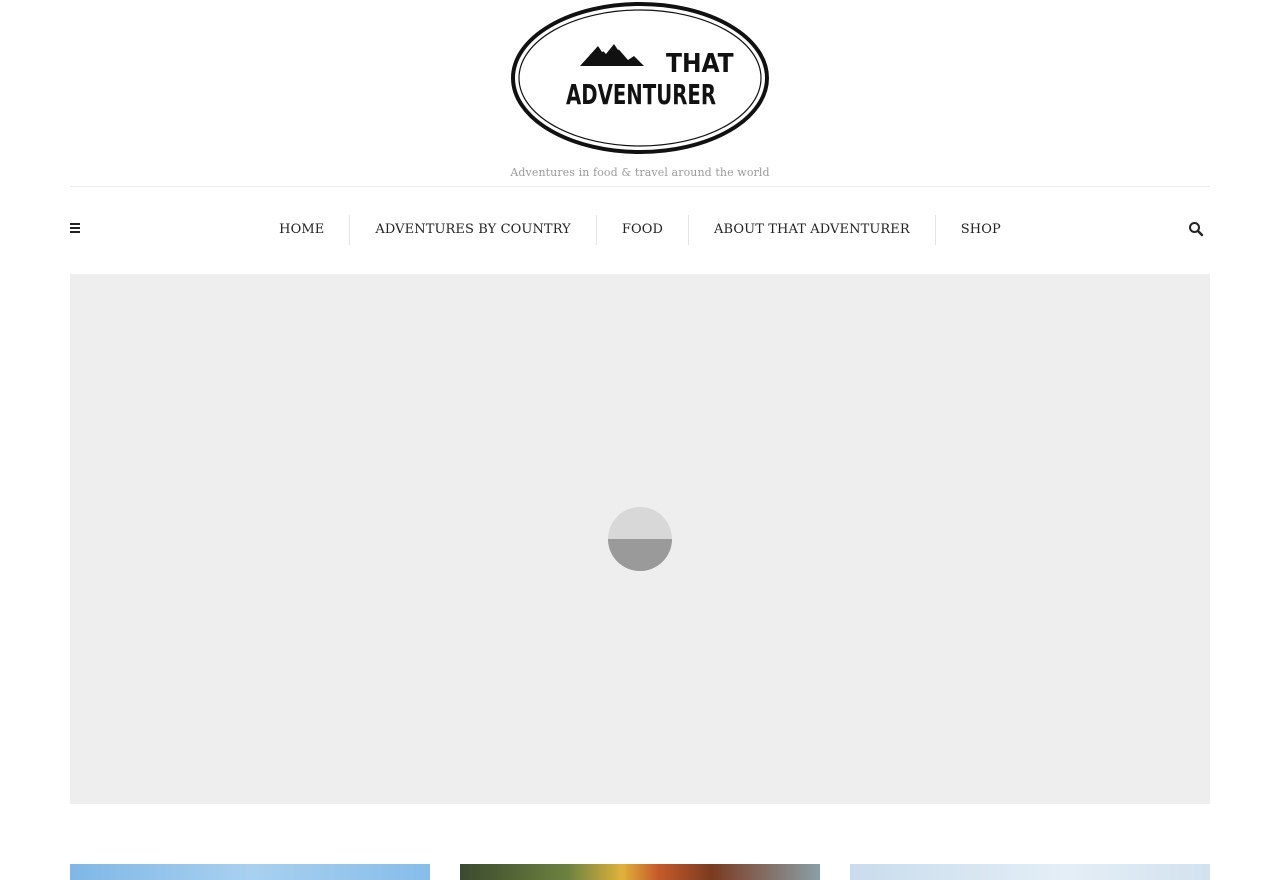 This screenshot has width=1280, height=880. Describe the element at coordinates (1196, 229) in the screenshot. I see `search-icon` at that location.